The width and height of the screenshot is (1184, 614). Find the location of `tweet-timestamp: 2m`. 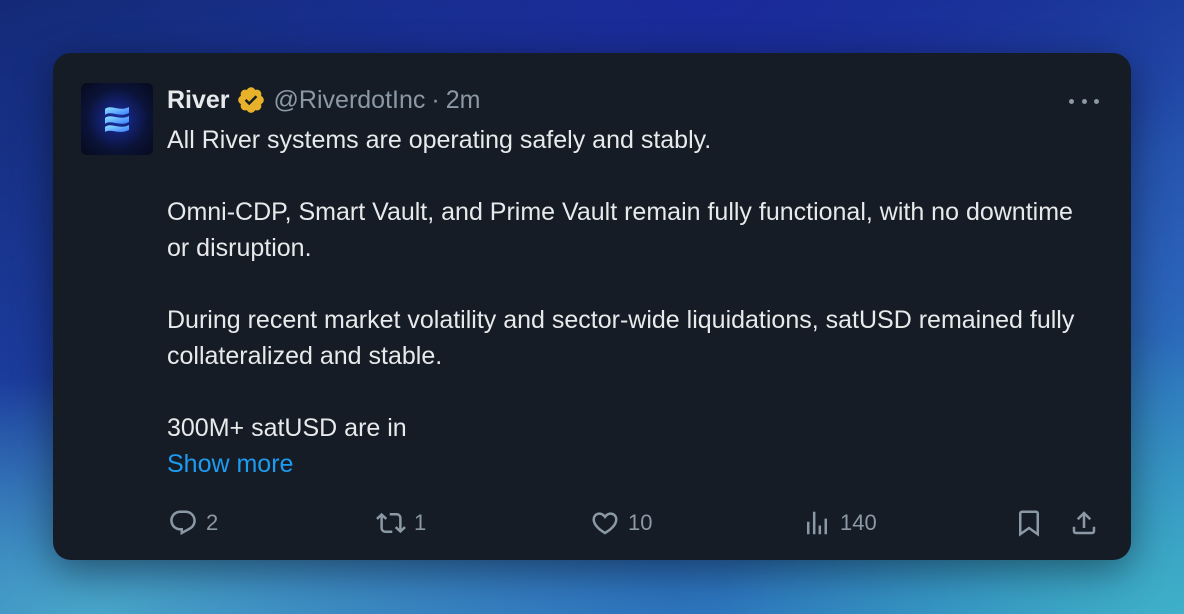

tweet-timestamp: 2m is located at coordinates (463, 100).